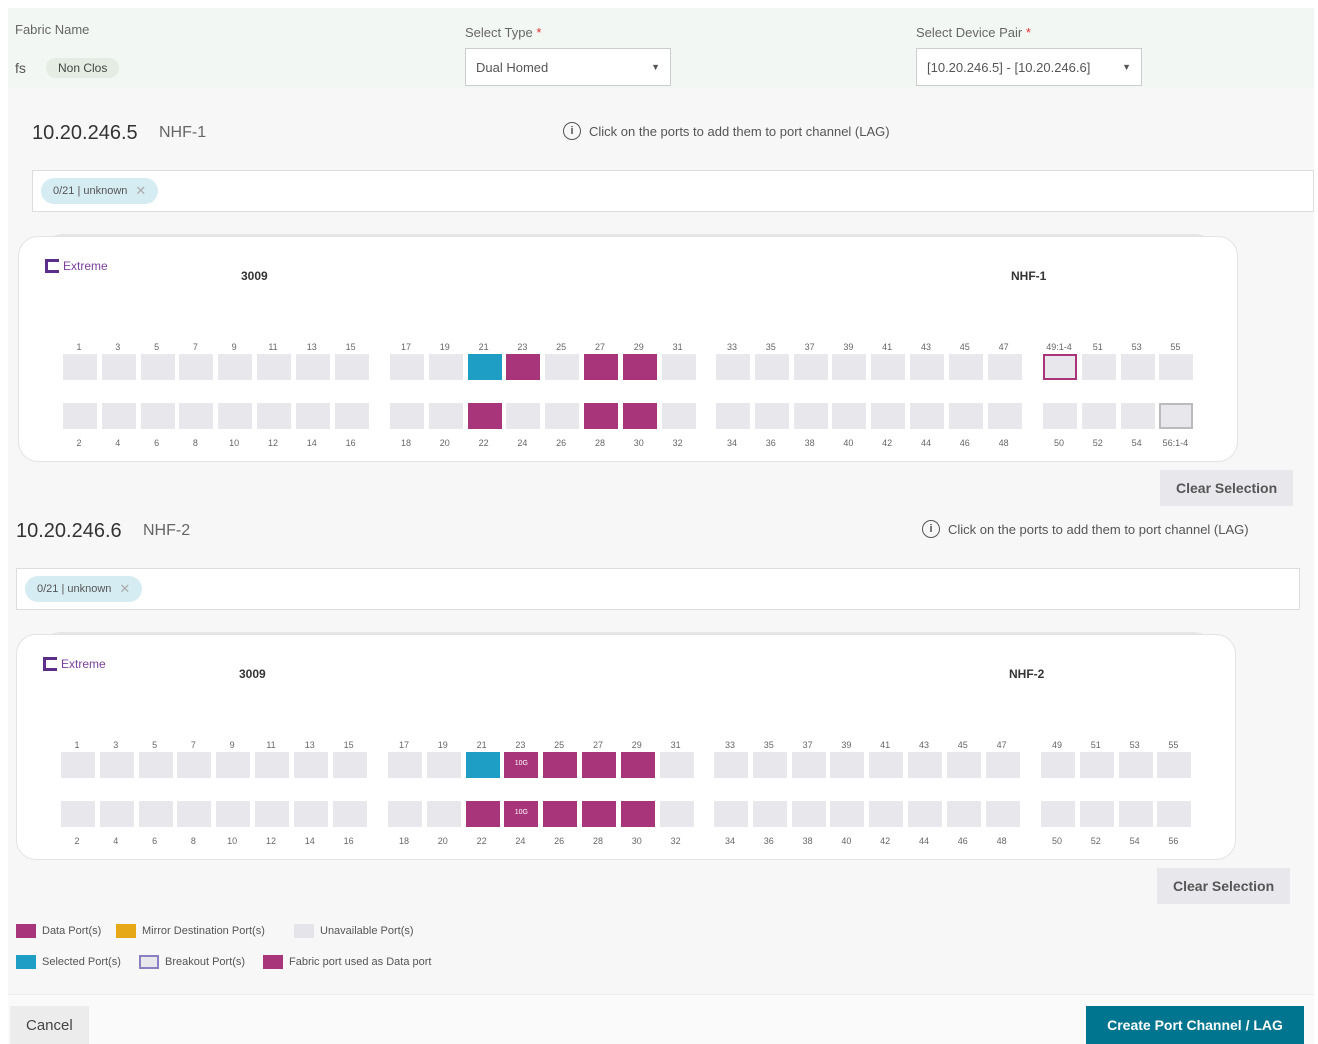 Image resolution: width=1318 pixels, height=1044 pixels. Describe the element at coordinates (49, 1025) in the screenshot. I see `cancel-button: Cancel` at that location.